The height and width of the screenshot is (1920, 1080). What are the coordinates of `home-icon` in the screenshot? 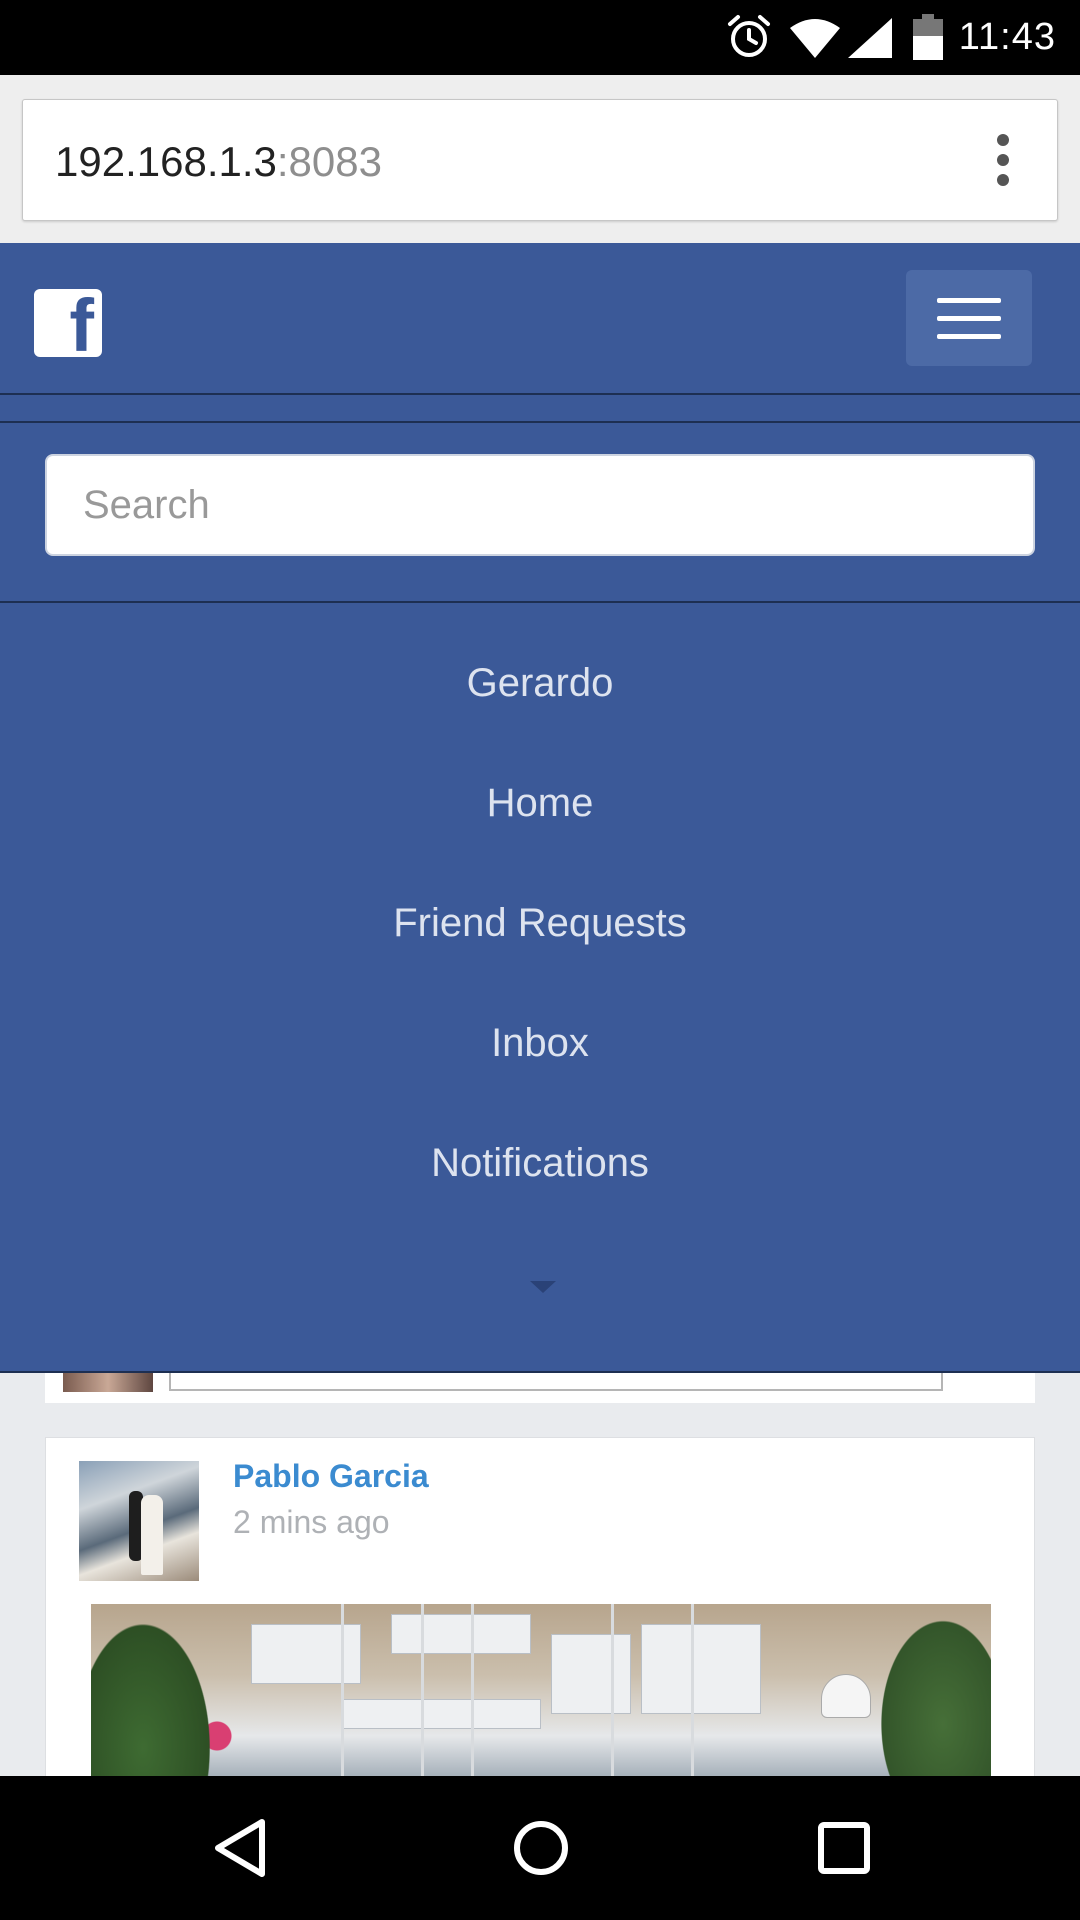 It's located at (541, 1848).